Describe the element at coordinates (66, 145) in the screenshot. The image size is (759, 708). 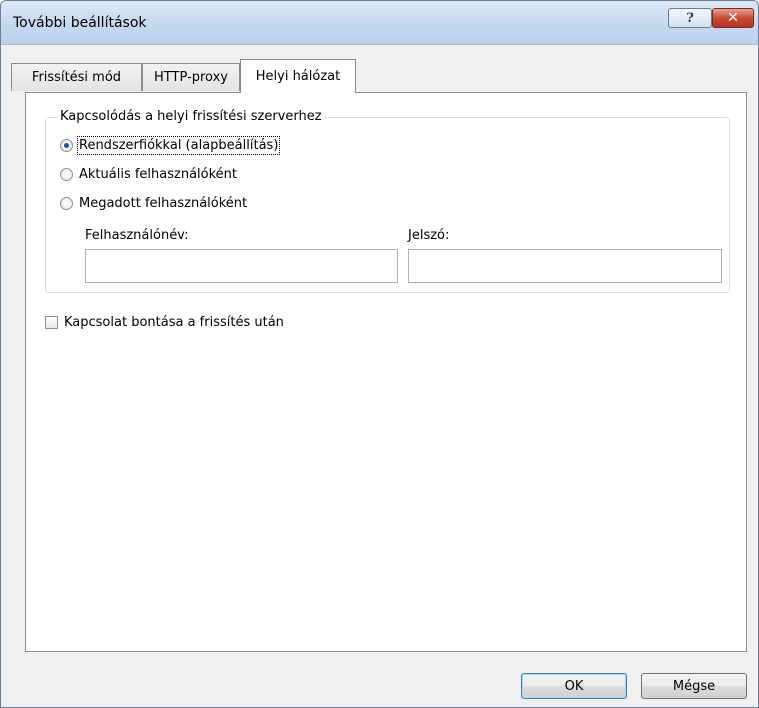
I see `radio-button-checked` at that location.